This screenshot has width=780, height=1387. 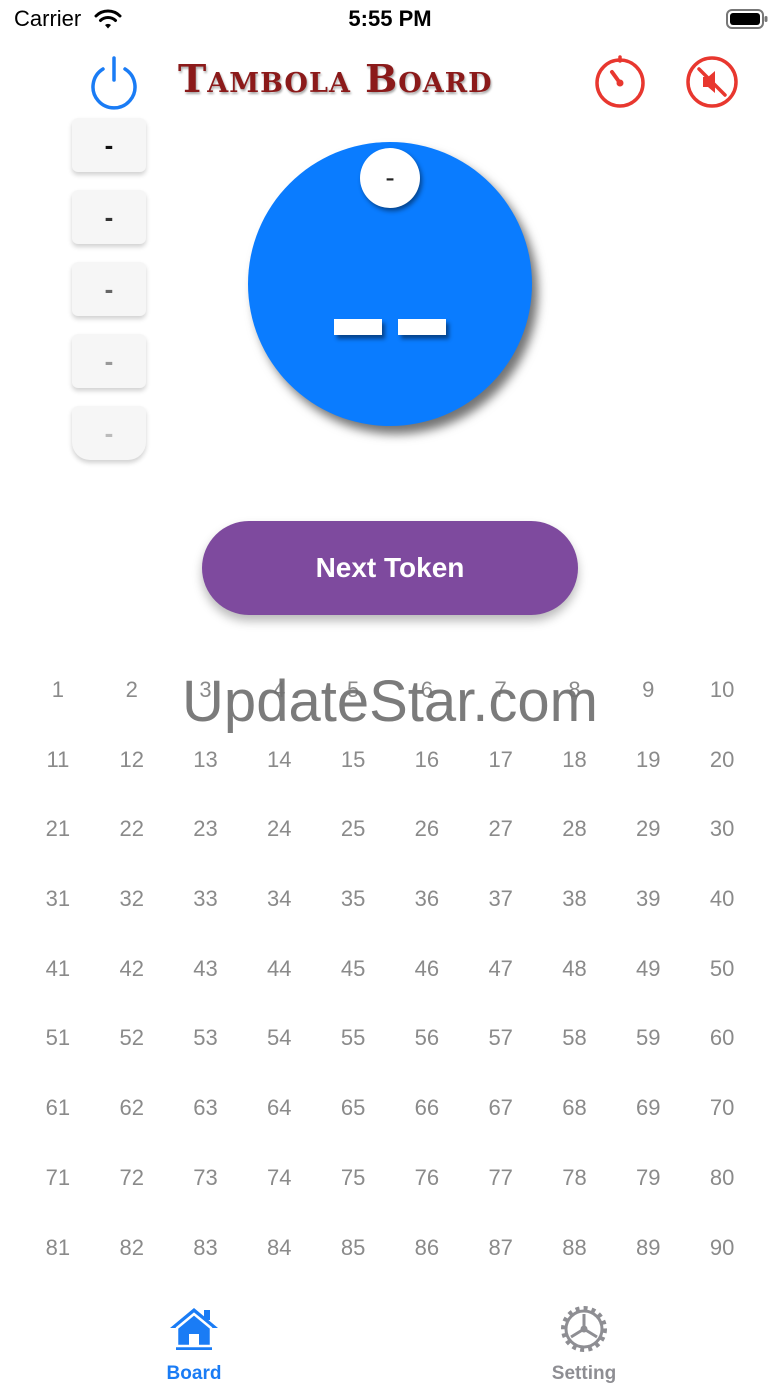 I want to click on board-number: 61, so click(x=58, y=1108).